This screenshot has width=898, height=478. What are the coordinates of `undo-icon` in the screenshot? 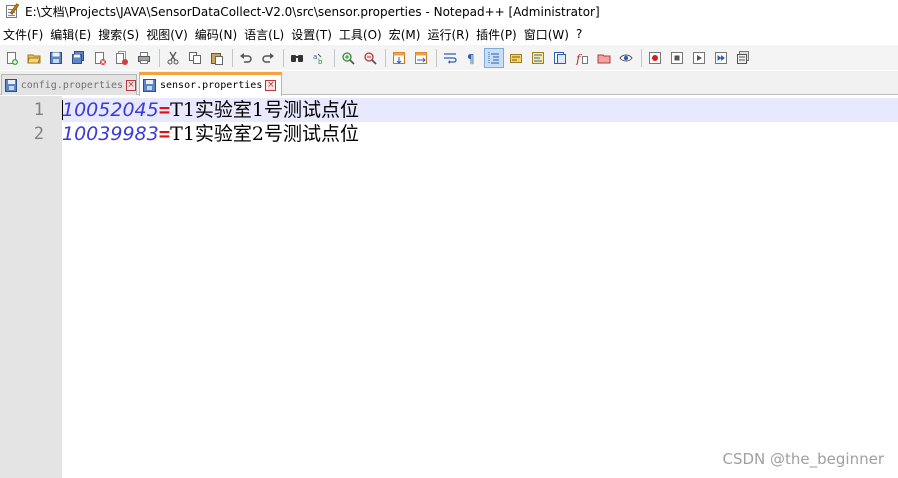 It's located at (246, 58).